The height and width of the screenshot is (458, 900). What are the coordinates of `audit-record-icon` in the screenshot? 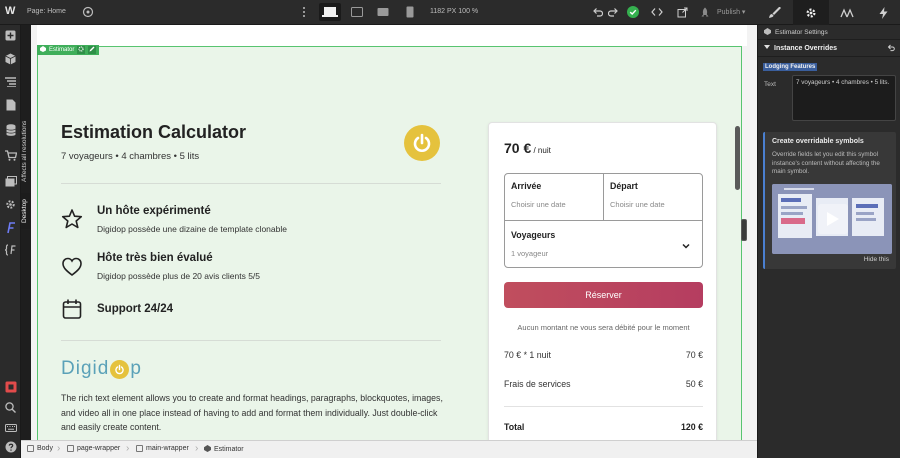 It's located at (10, 386).